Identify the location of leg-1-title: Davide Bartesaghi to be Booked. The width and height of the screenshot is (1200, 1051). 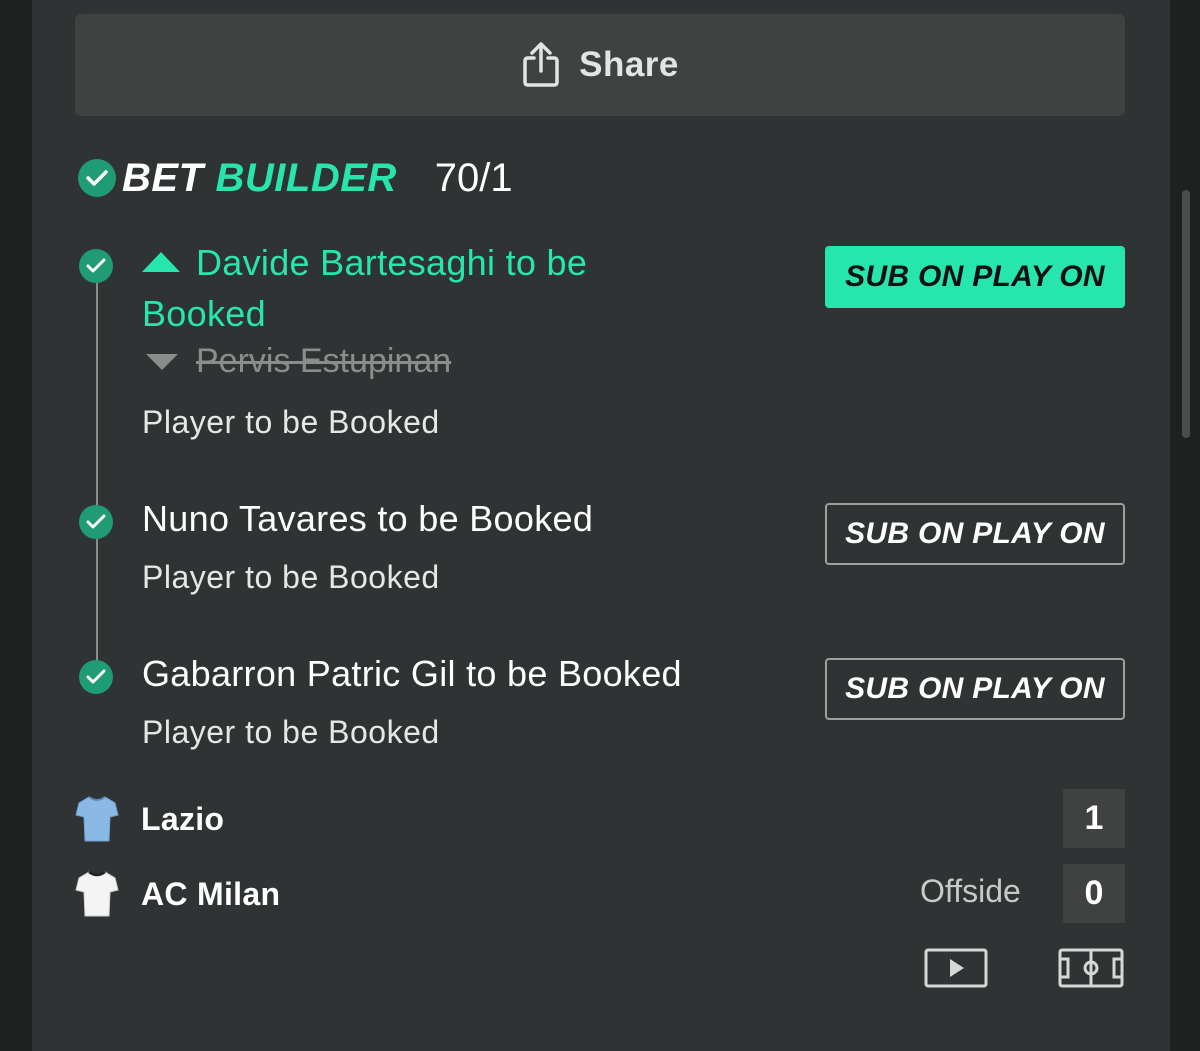
(422, 288).